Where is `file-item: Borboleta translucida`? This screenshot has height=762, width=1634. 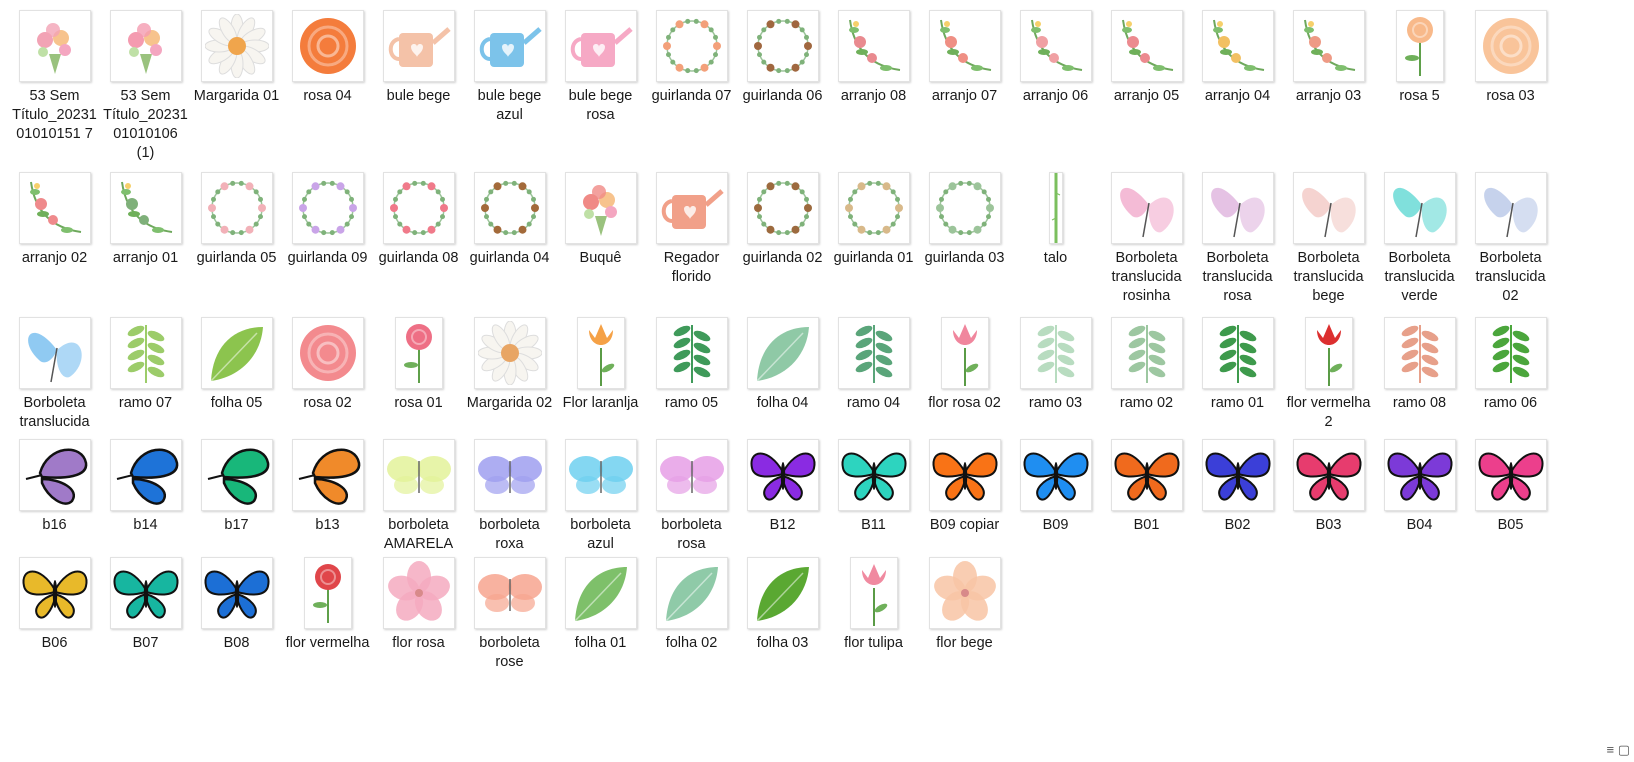
file-item: Borboleta translucida is located at coordinates (54, 374).